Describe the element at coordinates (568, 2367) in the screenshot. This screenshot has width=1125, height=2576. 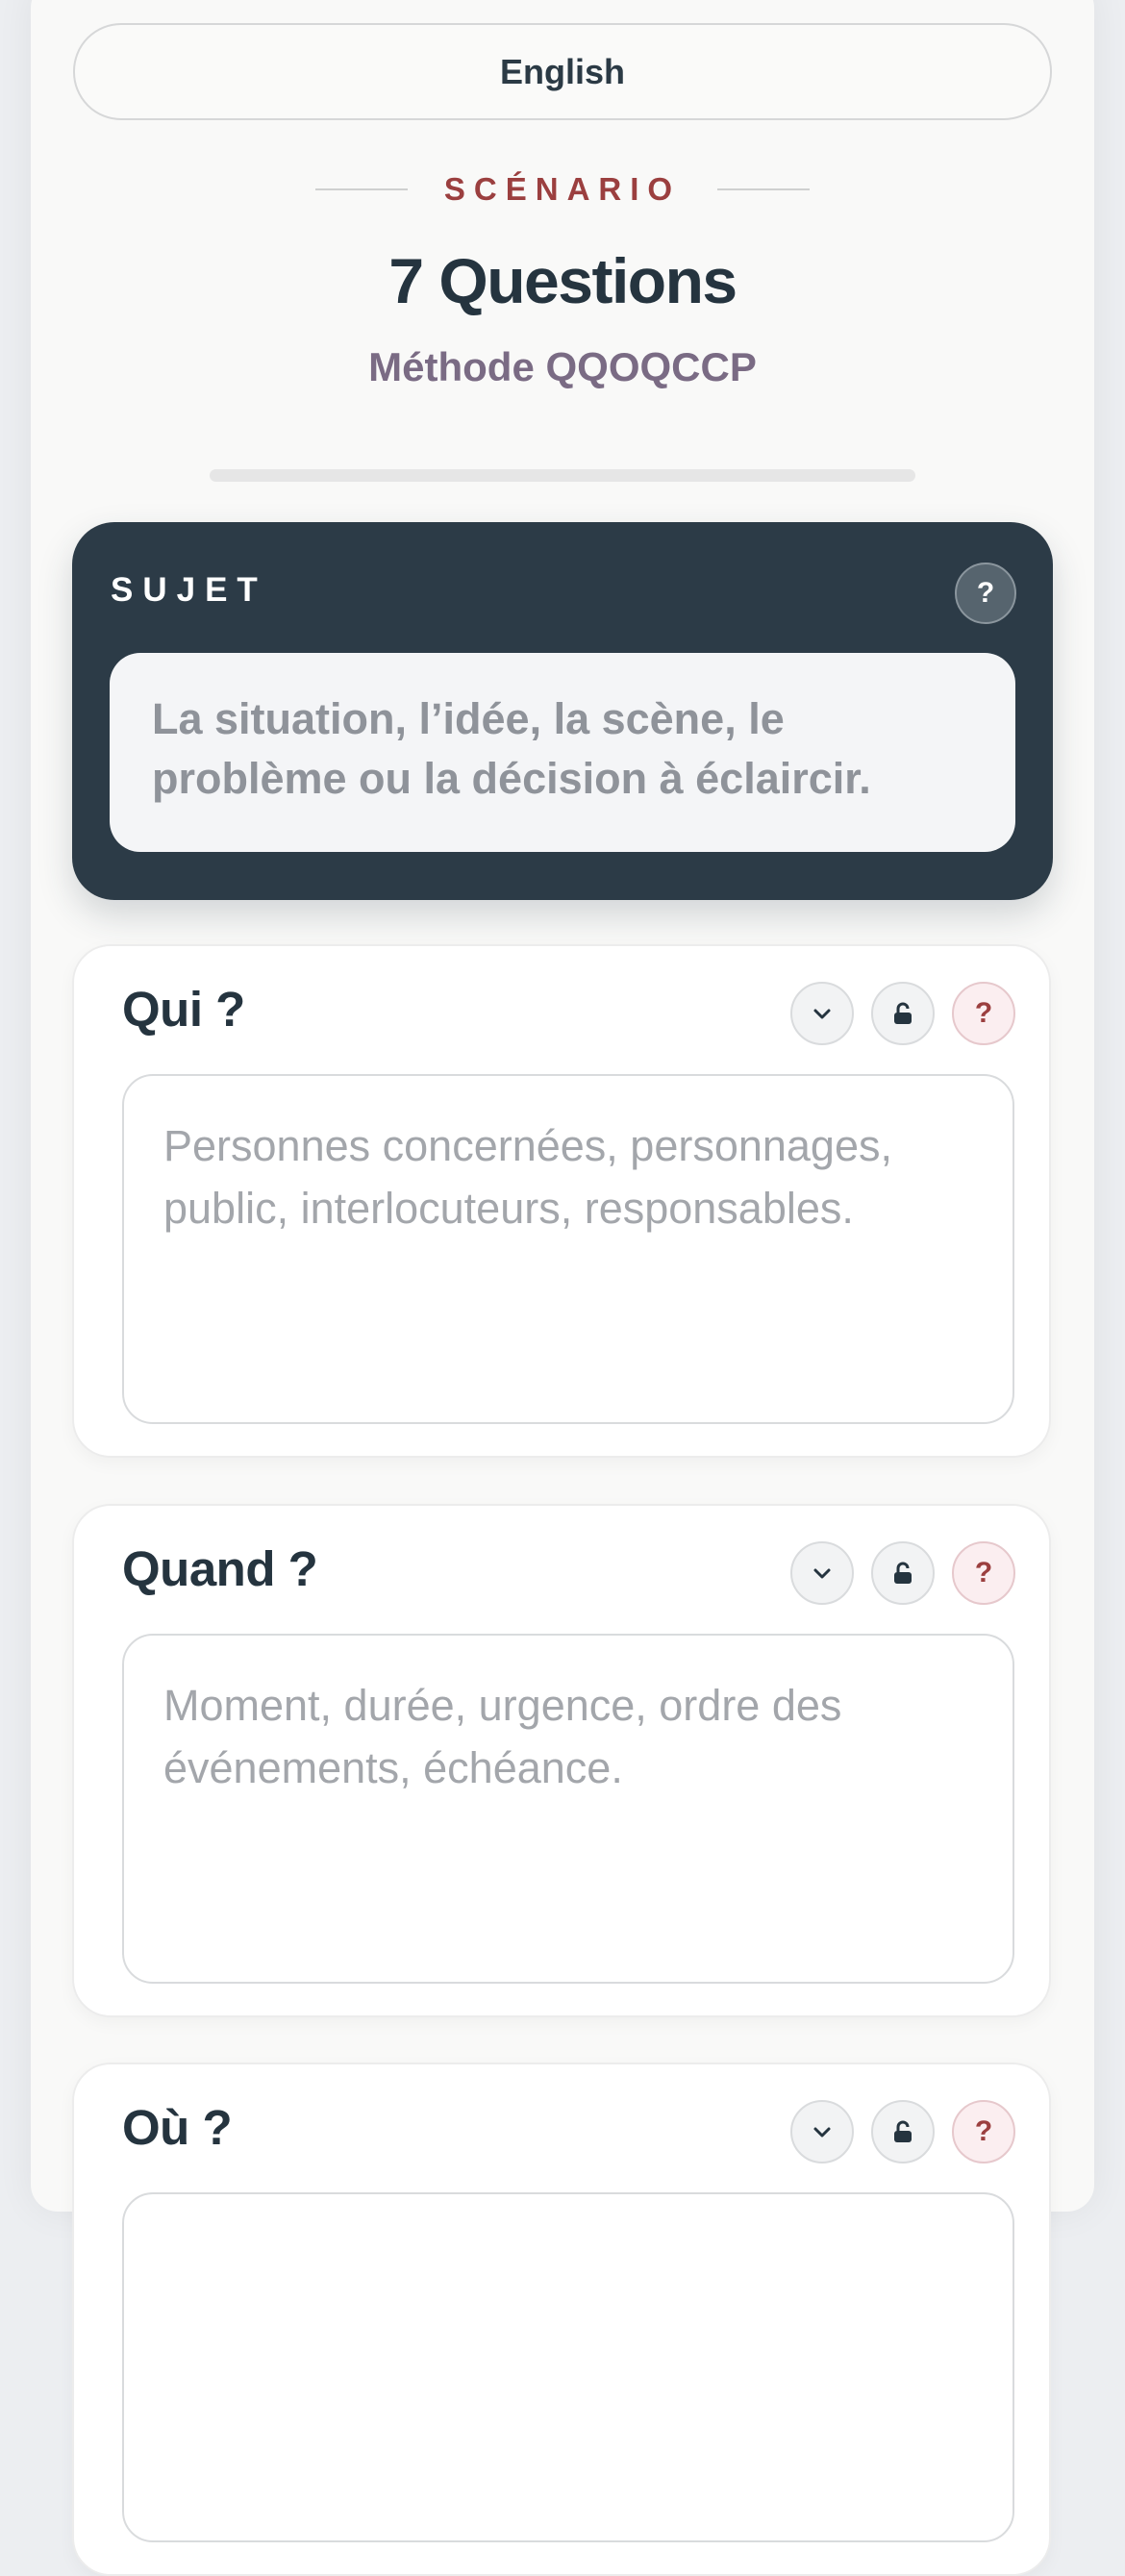
I see `question-input` at that location.